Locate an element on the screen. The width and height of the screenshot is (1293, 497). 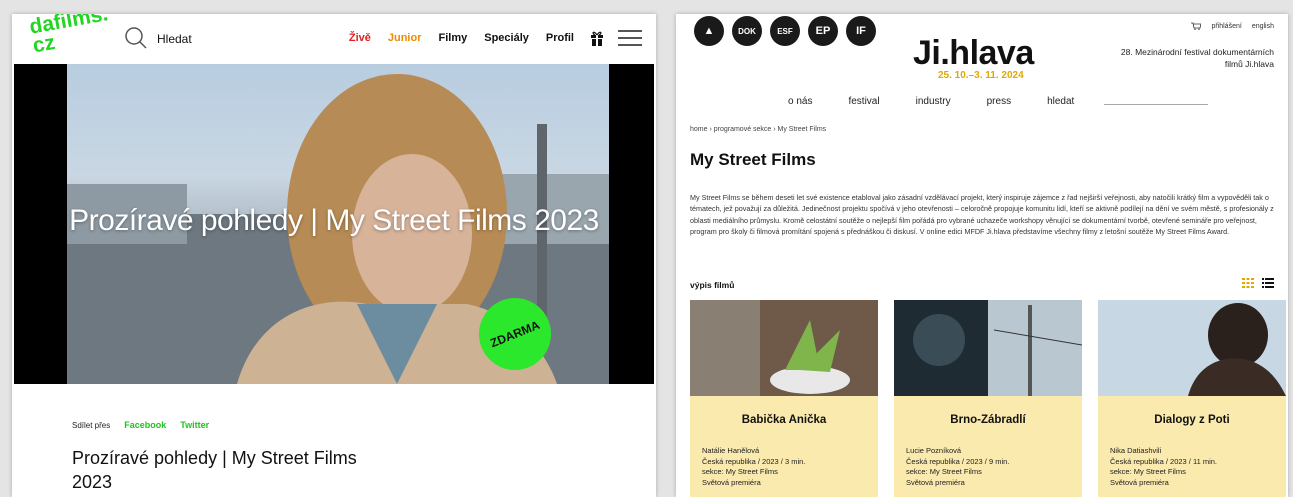
ep-badge: EP is located at coordinates (823, 31).